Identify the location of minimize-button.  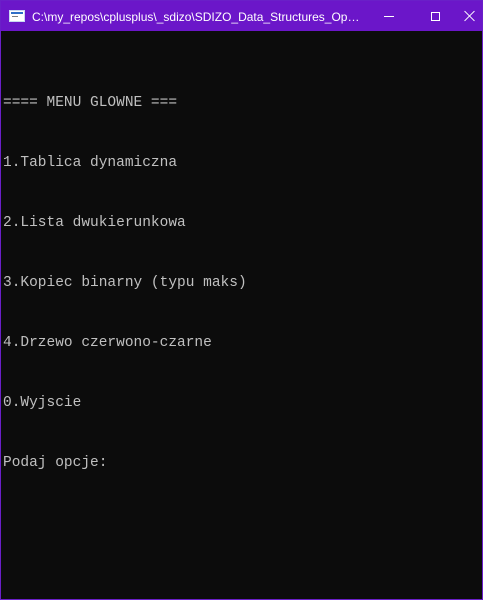
(389, 16).